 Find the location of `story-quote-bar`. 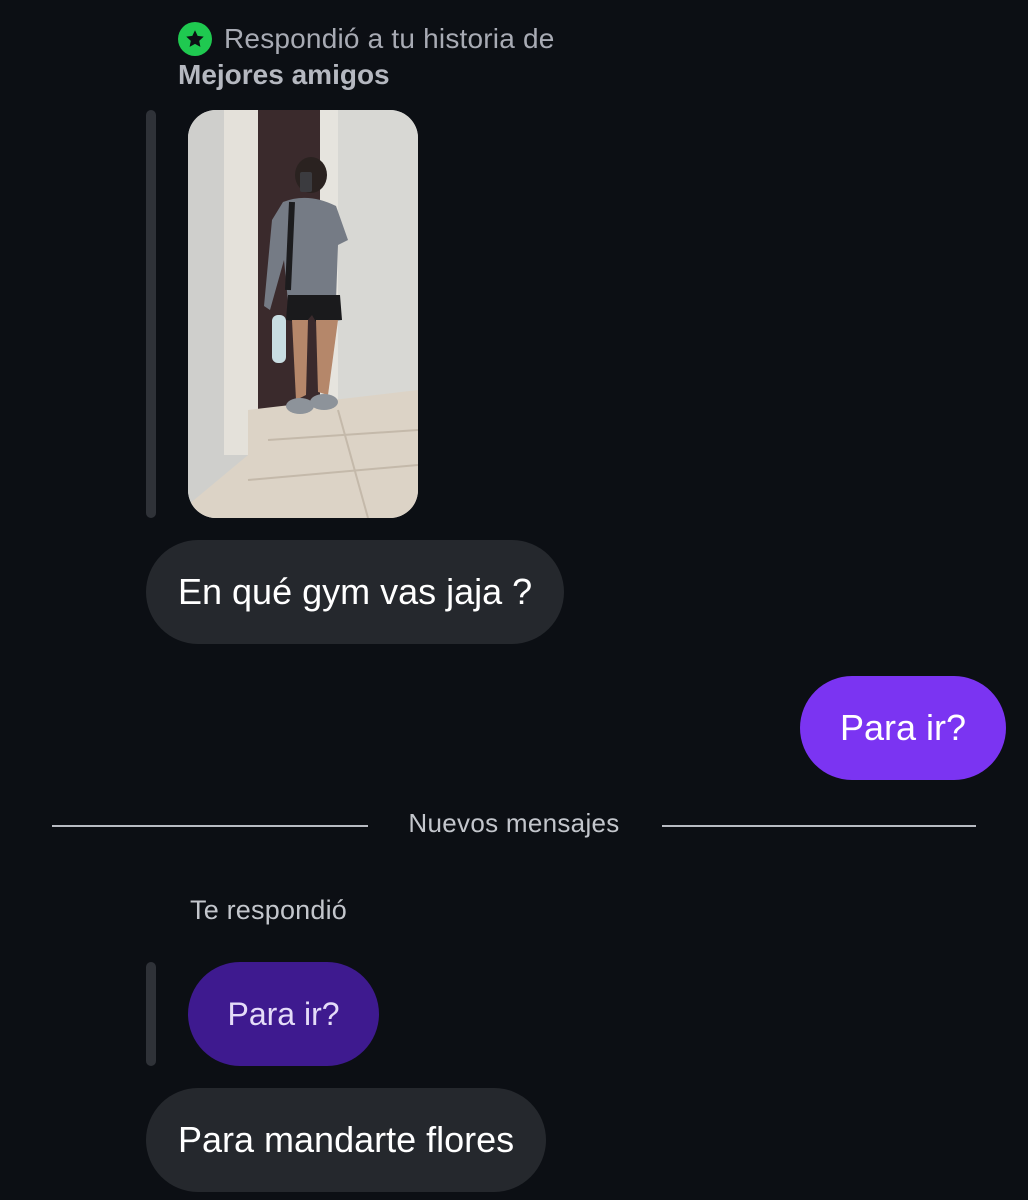

story-quote-bar is located at coordinates (151, 314).